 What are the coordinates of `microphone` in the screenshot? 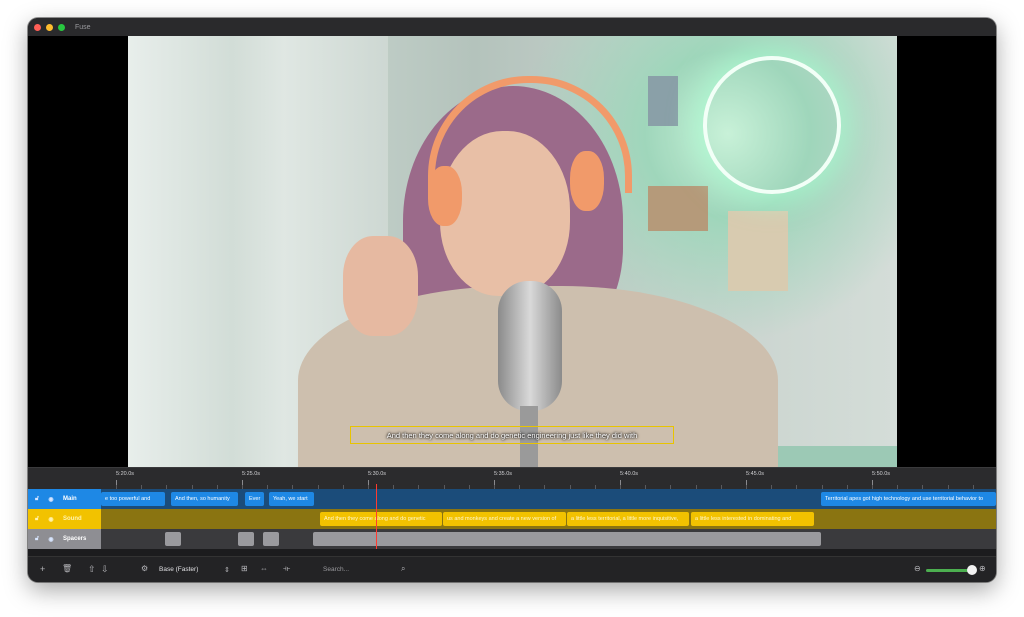 It's located at (530, 346).